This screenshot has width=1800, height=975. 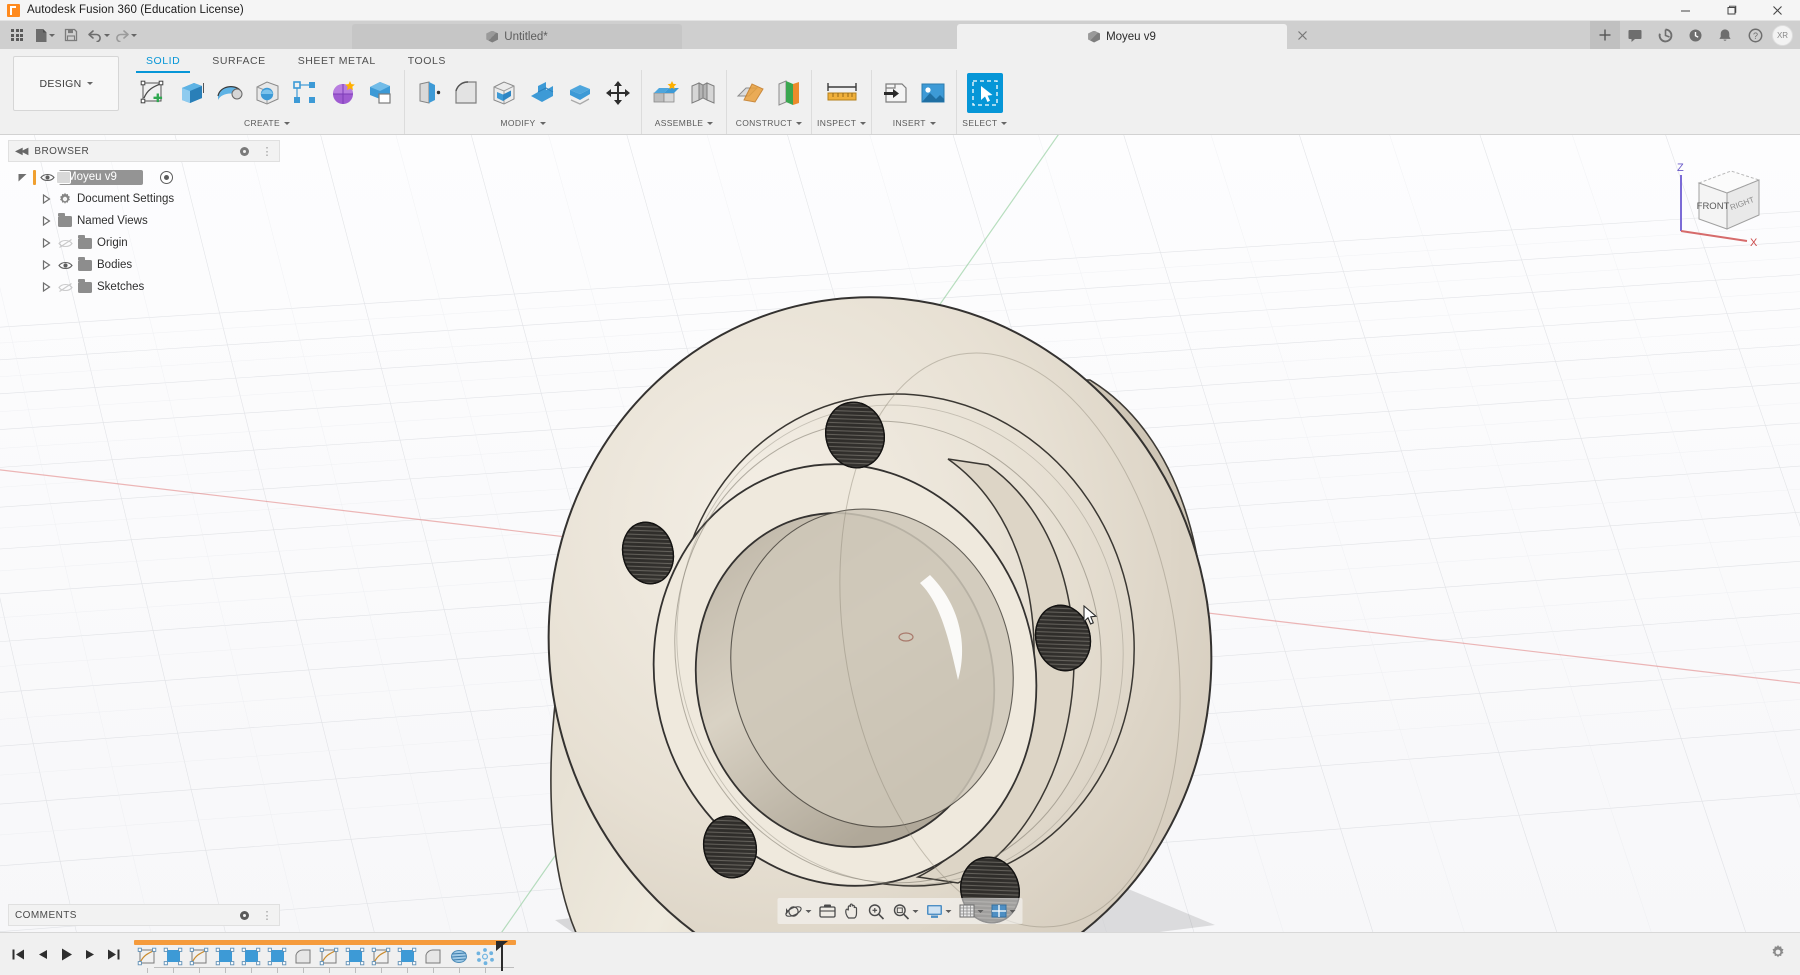 What do you see at coordinates (1720, 206) in the screenshot?
I see `view-cube: Z X FRONT RIGHT` at bounding box center [1720, 206].